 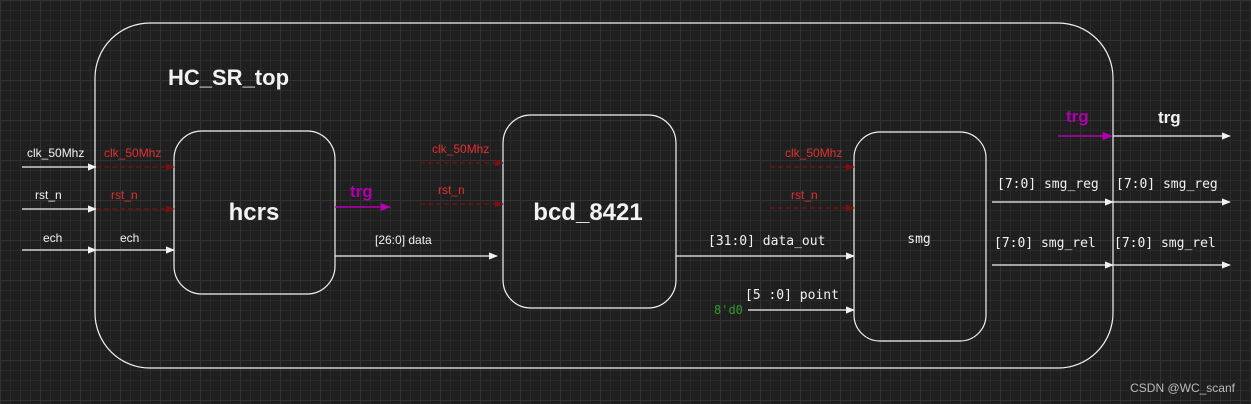 What do you see at coordinates (1077, 116) in the screenshot?
I see `trg-internal-label: trg` at bounding box center [1077, 116].